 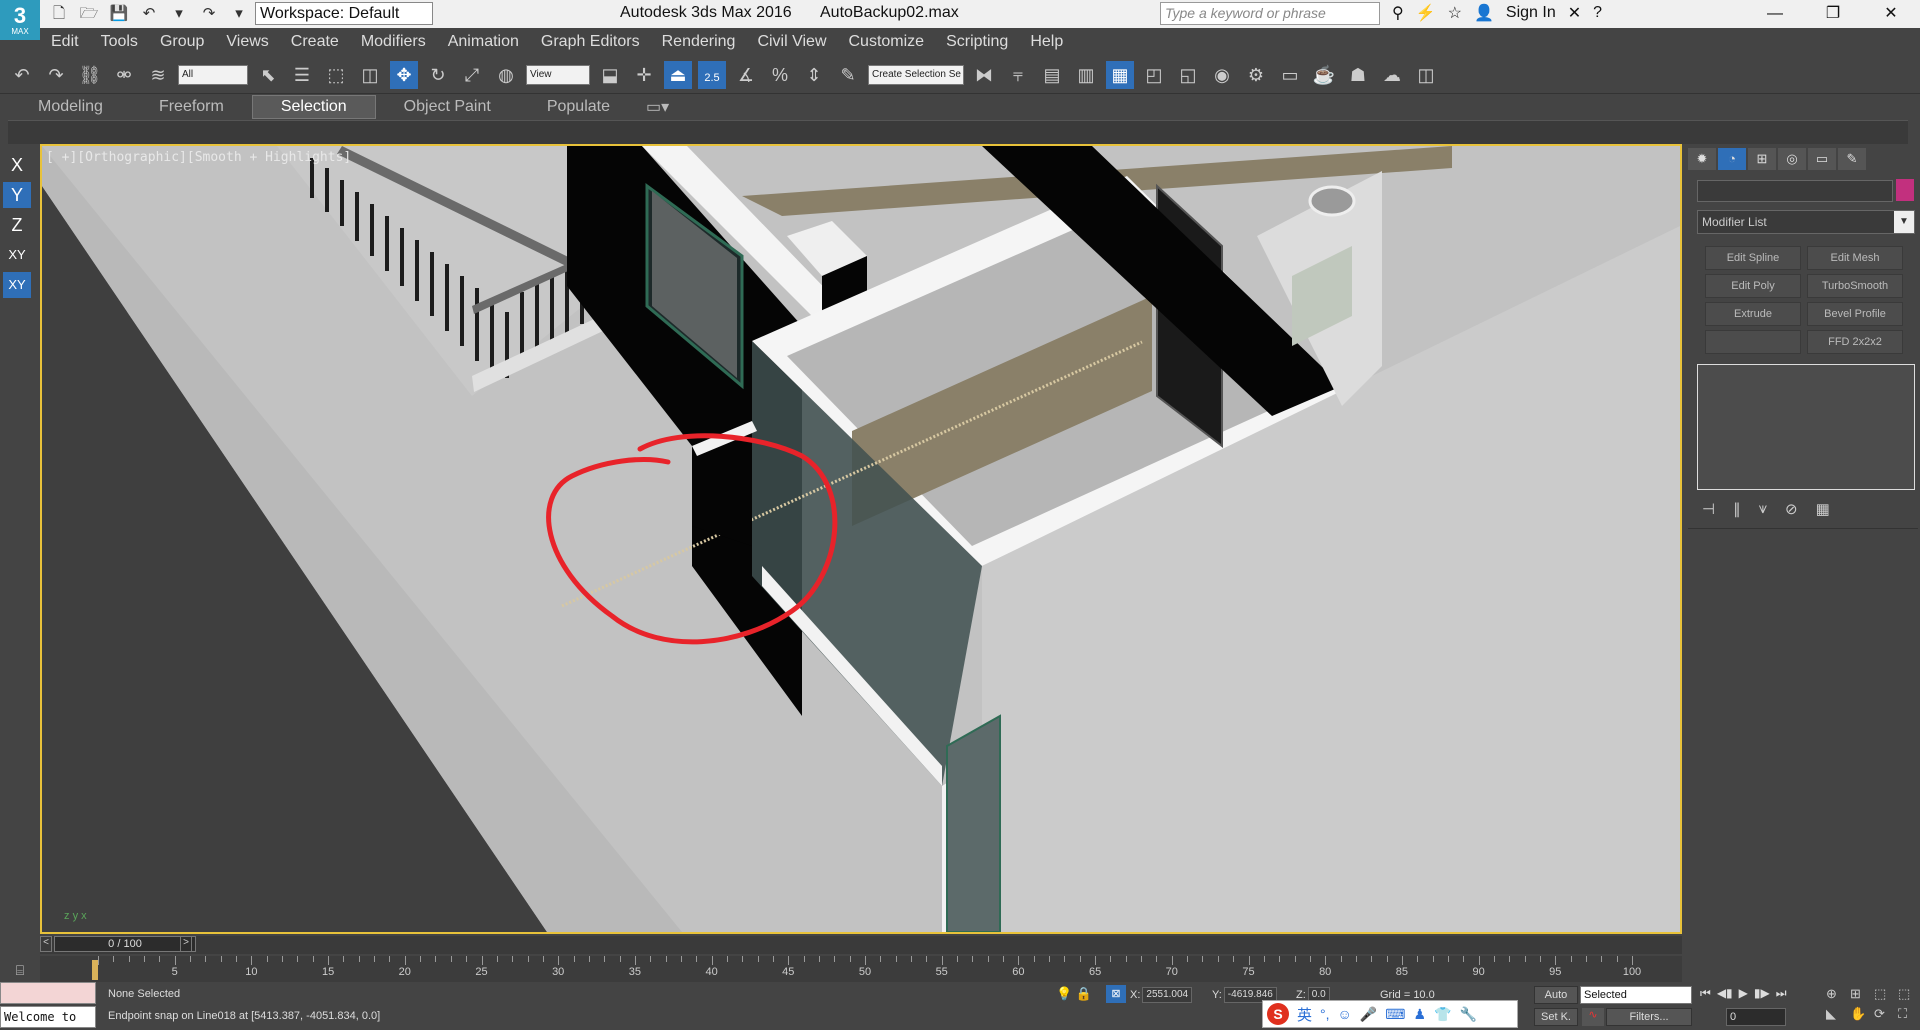 I want to click on menu-rendering: Rendering, so click(x=699, y=42).